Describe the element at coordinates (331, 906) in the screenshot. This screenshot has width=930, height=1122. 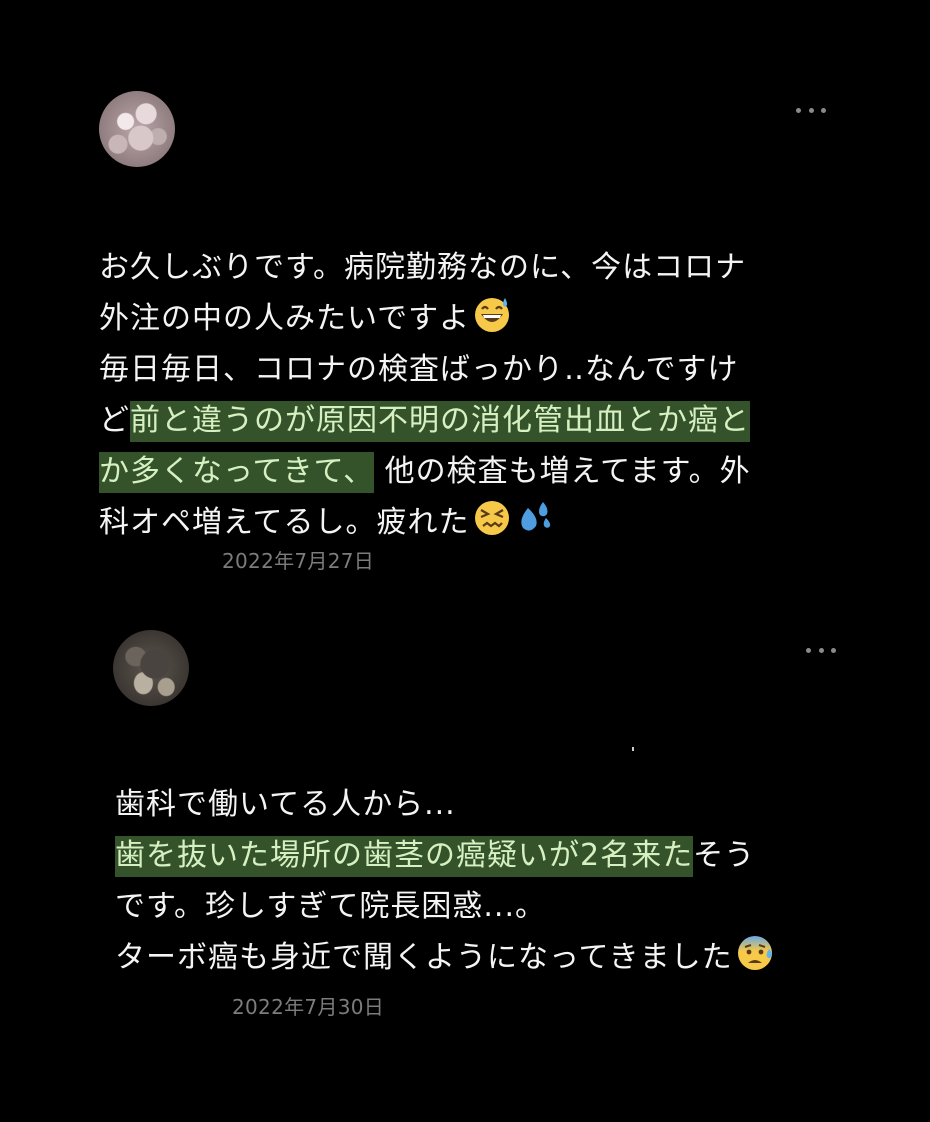
I see `text-segment: です。珍しすぎて院長困惑...。` at that location.